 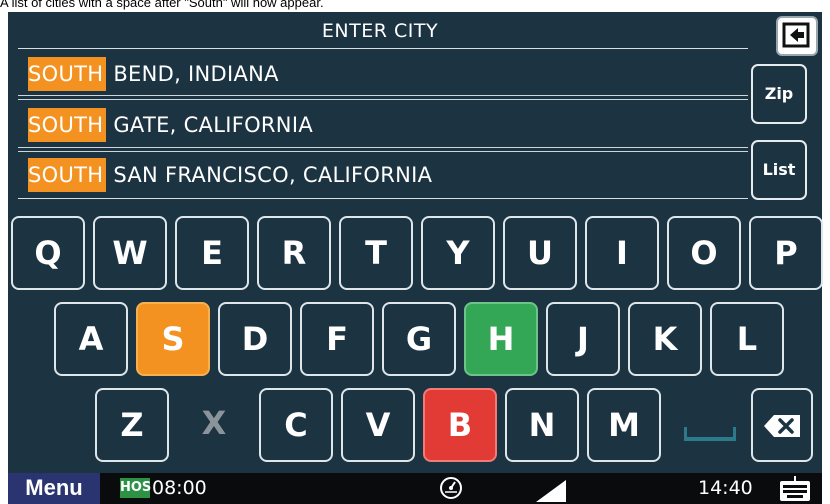 What do you see at coordinates (622, 253) in the screenshot?
I see `key-i: I` at bounding box center [622, 253].